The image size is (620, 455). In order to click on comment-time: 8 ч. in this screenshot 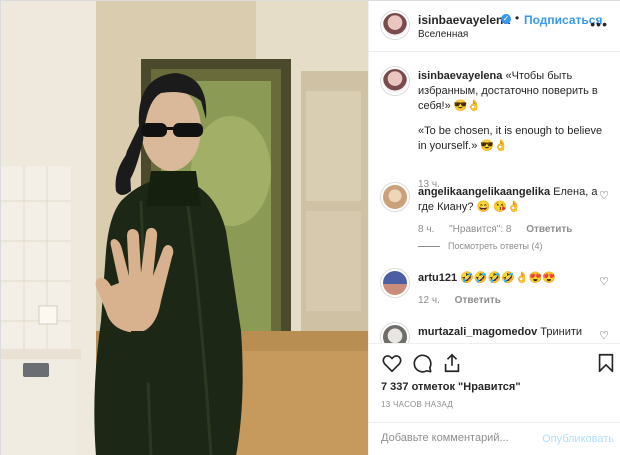, I will do `click(426, 229)`.